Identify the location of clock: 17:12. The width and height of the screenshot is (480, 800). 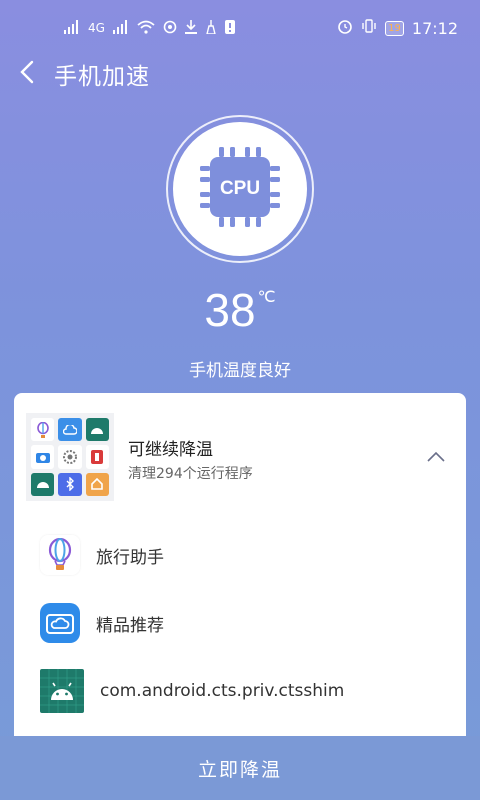
(434, 28).